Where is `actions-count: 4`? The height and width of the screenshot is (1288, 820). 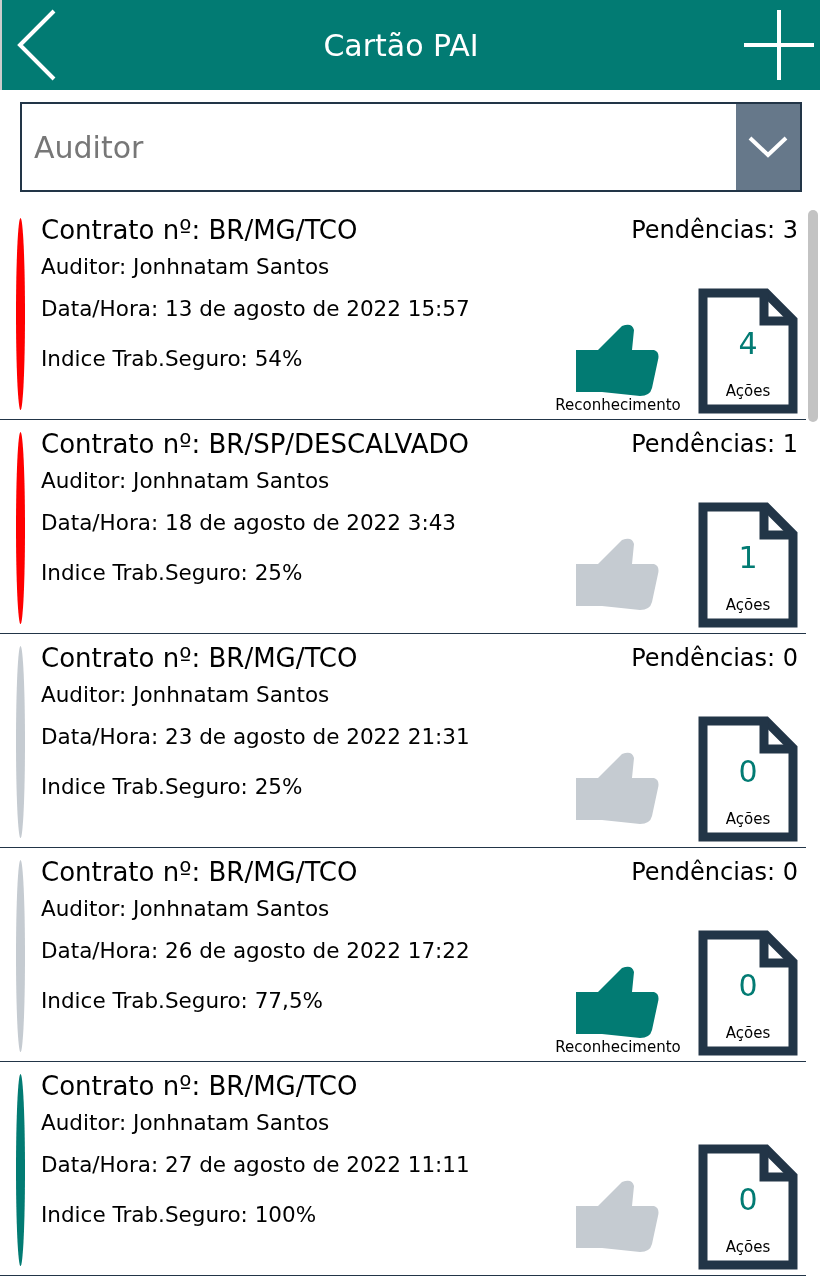 actions-count: 4 is located at coordinates (748, 343).